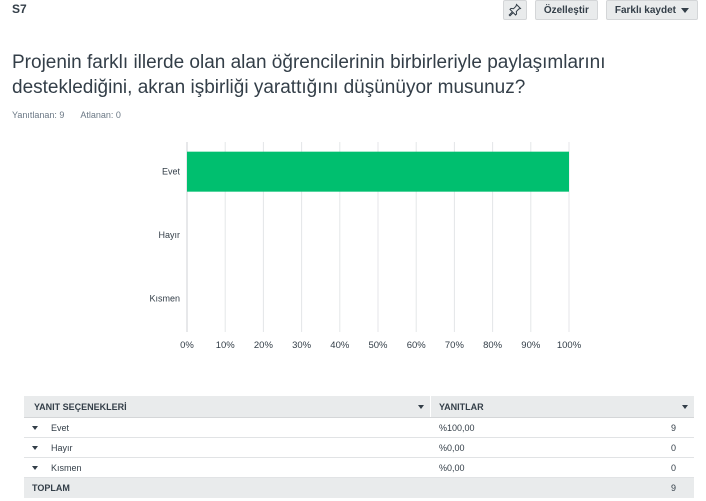 This screenshot has height=501, width=706. What do you see at coordinates (80, 406) in the screenshot?
I see `col-answer-choices-label: YANIT SEÇENEKLERİ` at bounding box center [80, 406].